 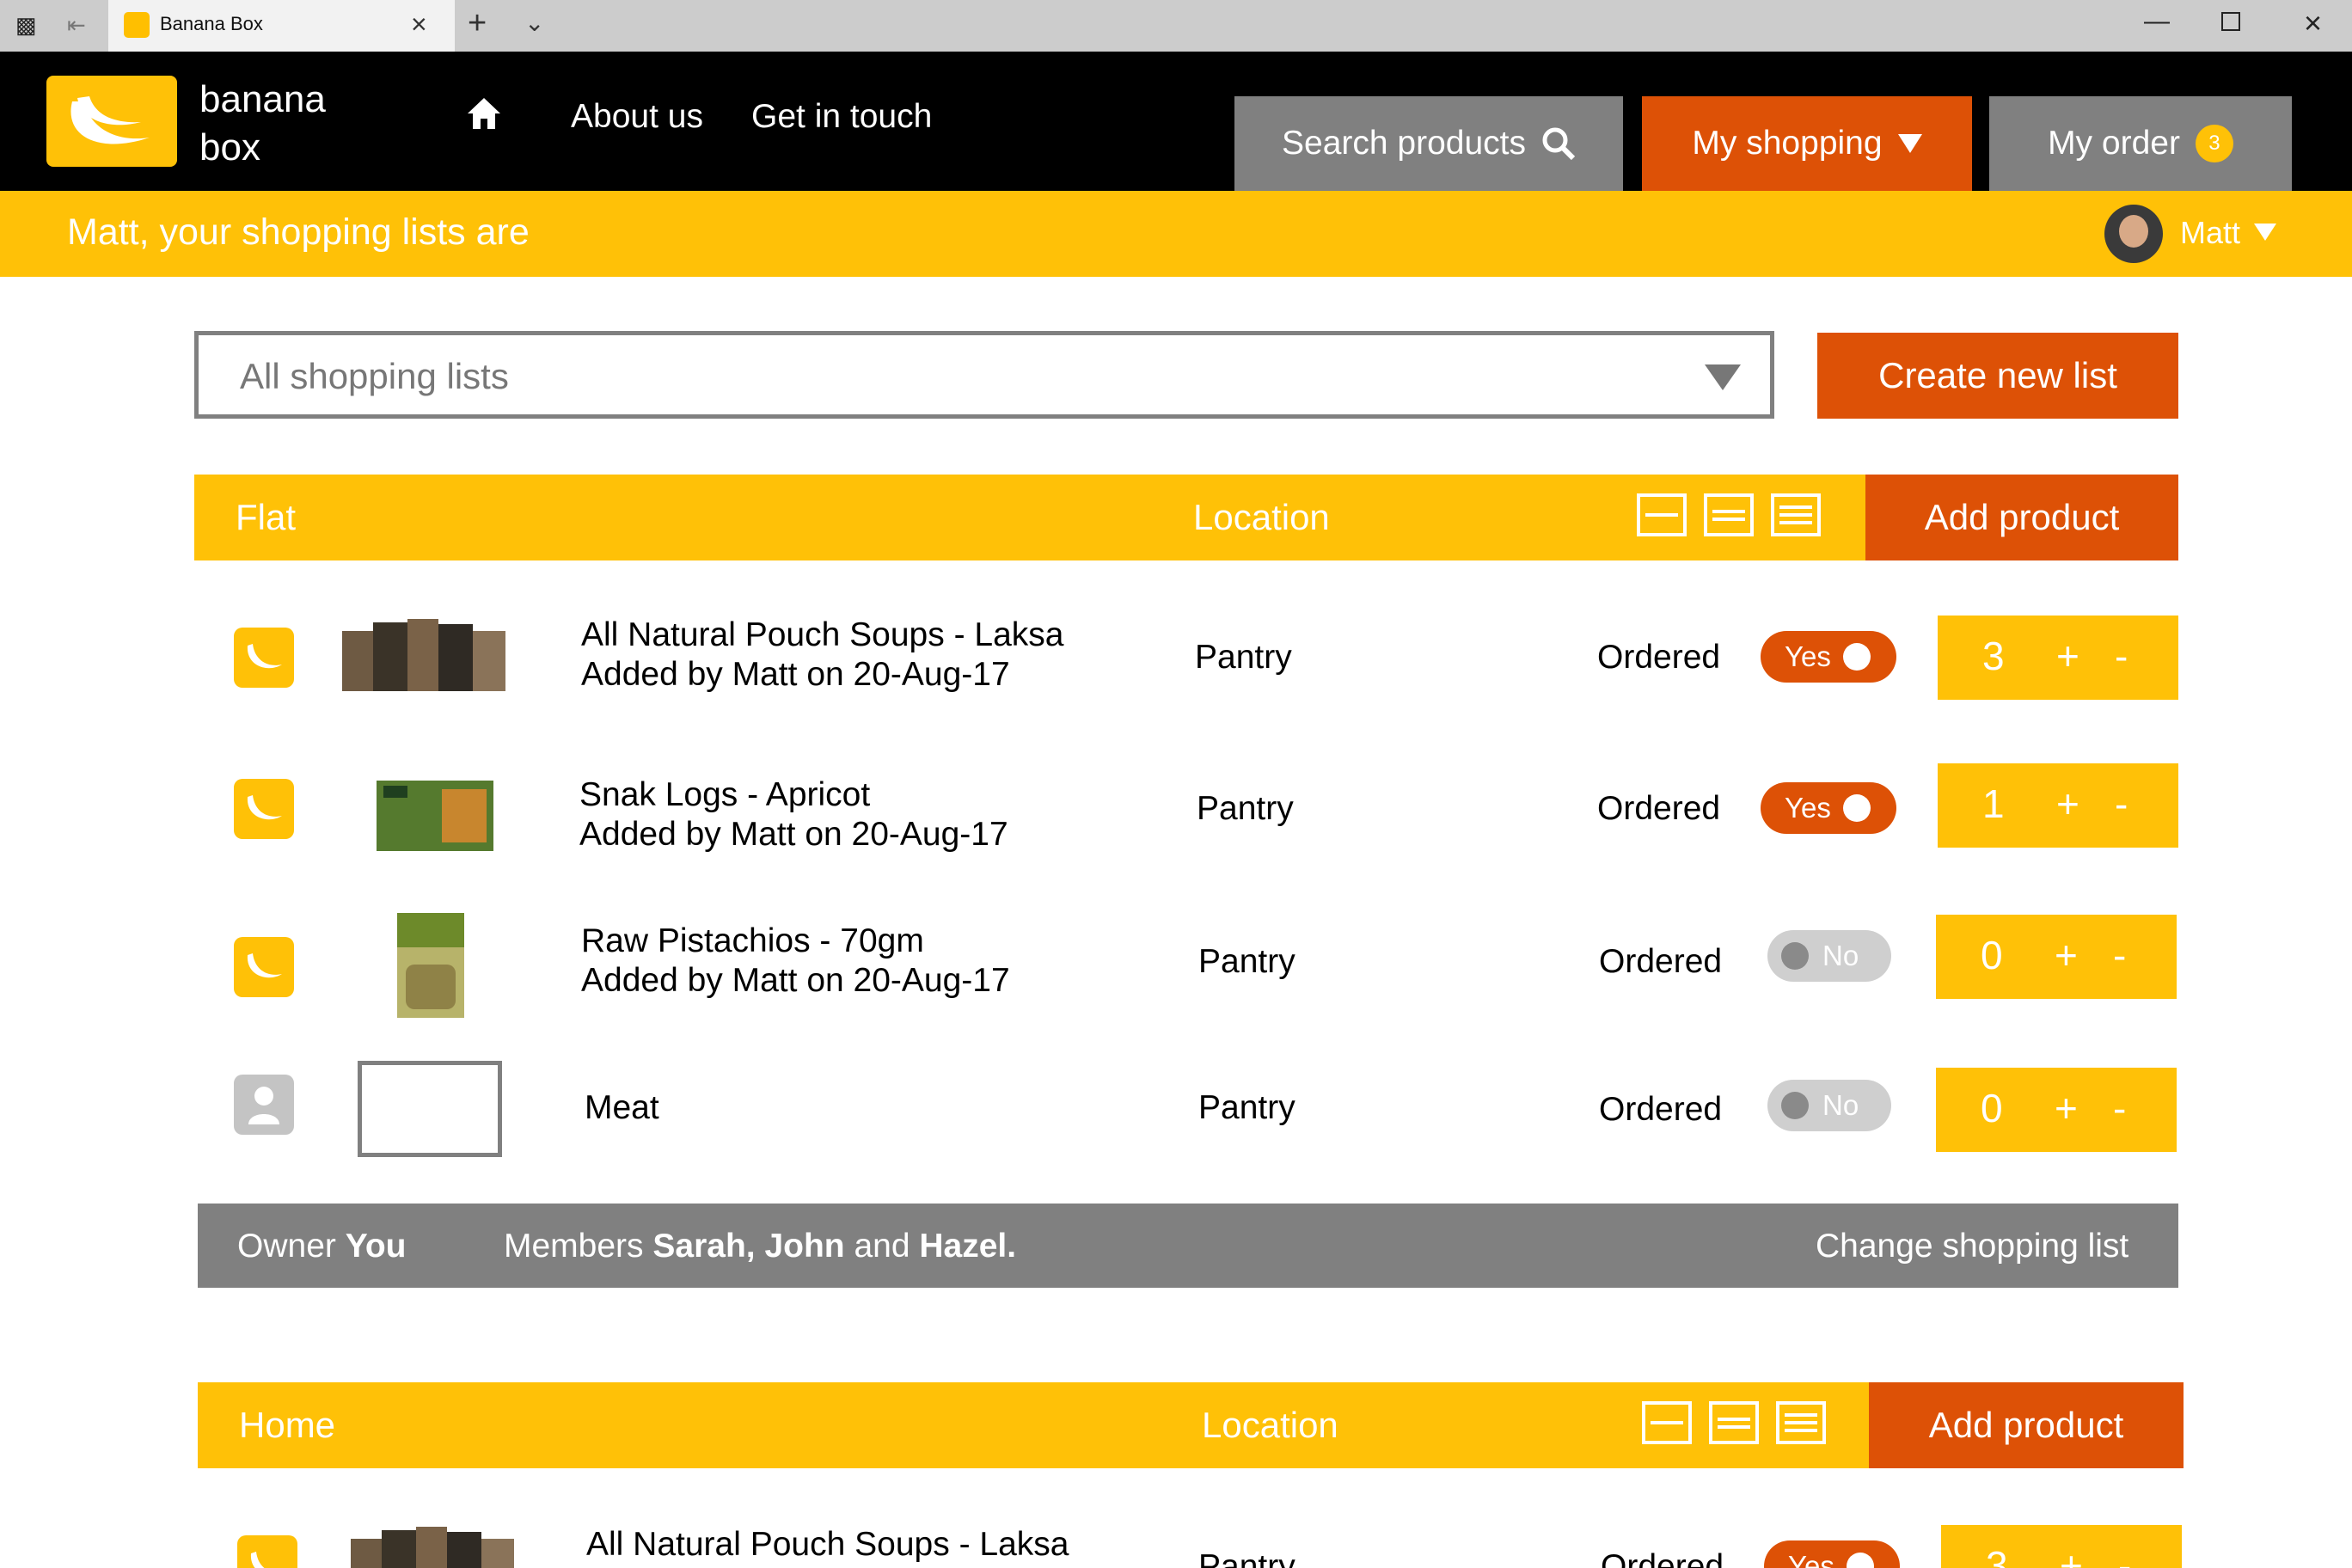 What do you see at coordinates (286, 1246) in the screenshot?
I see `owner-label: Owner` at bounding box center [286, 1246].